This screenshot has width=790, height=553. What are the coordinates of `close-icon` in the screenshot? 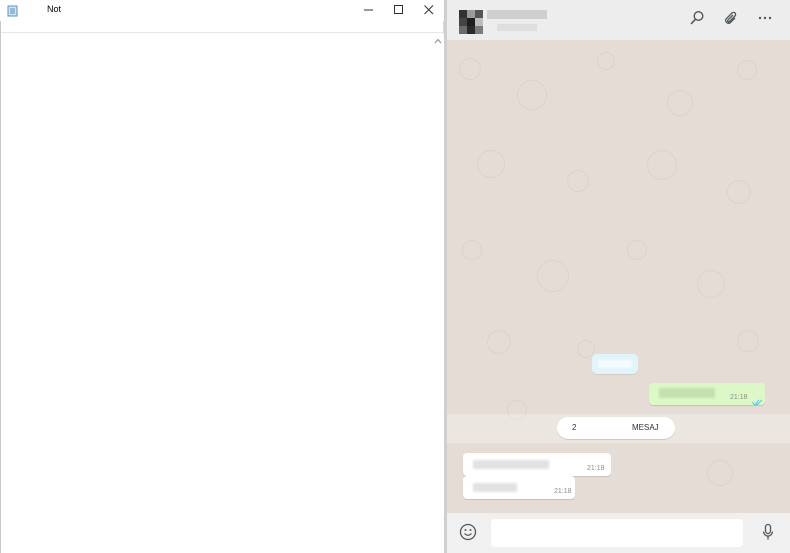 It's located at (429, 11).